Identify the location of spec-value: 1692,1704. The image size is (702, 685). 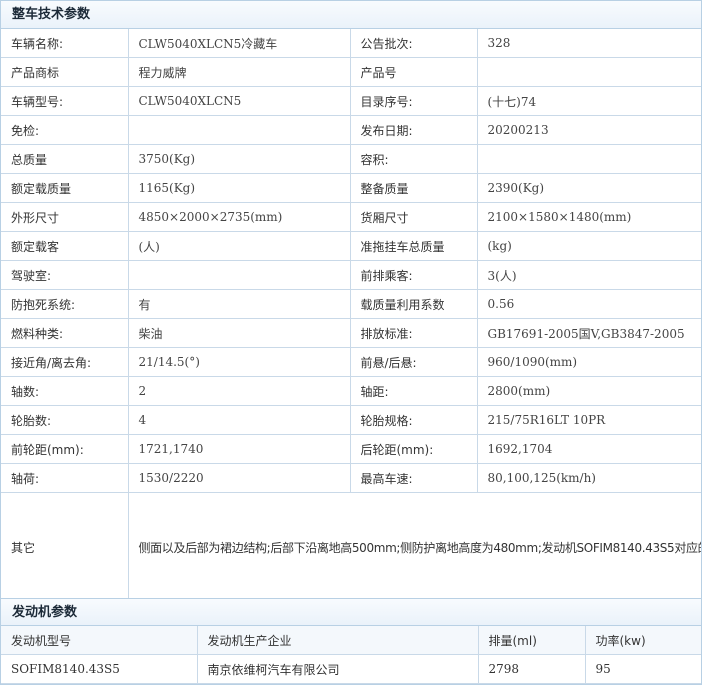
(589, 449).